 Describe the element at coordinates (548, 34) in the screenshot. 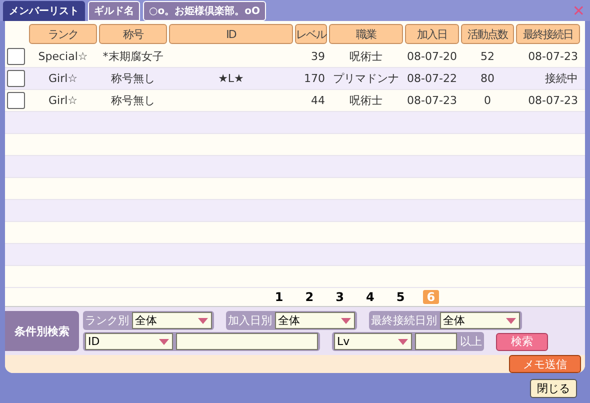

I see `column-header: 最終接続日` at that location.